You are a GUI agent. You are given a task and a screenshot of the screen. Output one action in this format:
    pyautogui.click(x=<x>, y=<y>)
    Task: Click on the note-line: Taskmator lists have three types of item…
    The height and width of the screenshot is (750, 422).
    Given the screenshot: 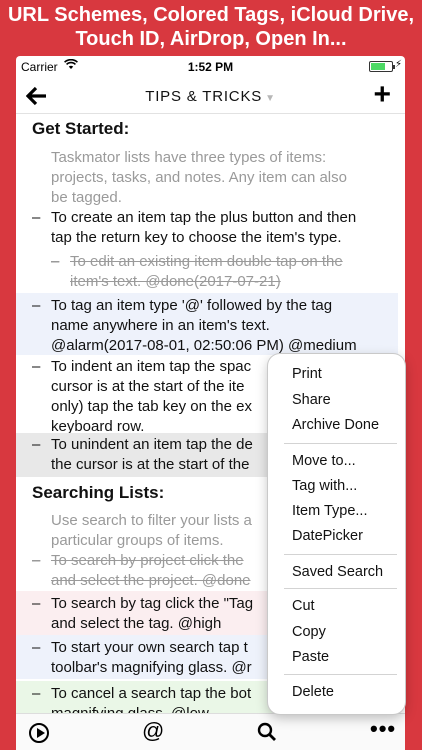 What is the action you would take?
    pyautogui.click(x=189, y=157)
    